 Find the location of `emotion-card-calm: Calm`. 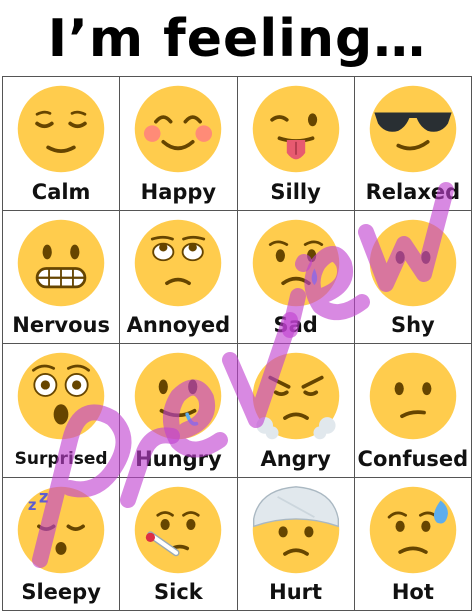

emotion-card-calm: Calm is located at coordinates (62, 144).